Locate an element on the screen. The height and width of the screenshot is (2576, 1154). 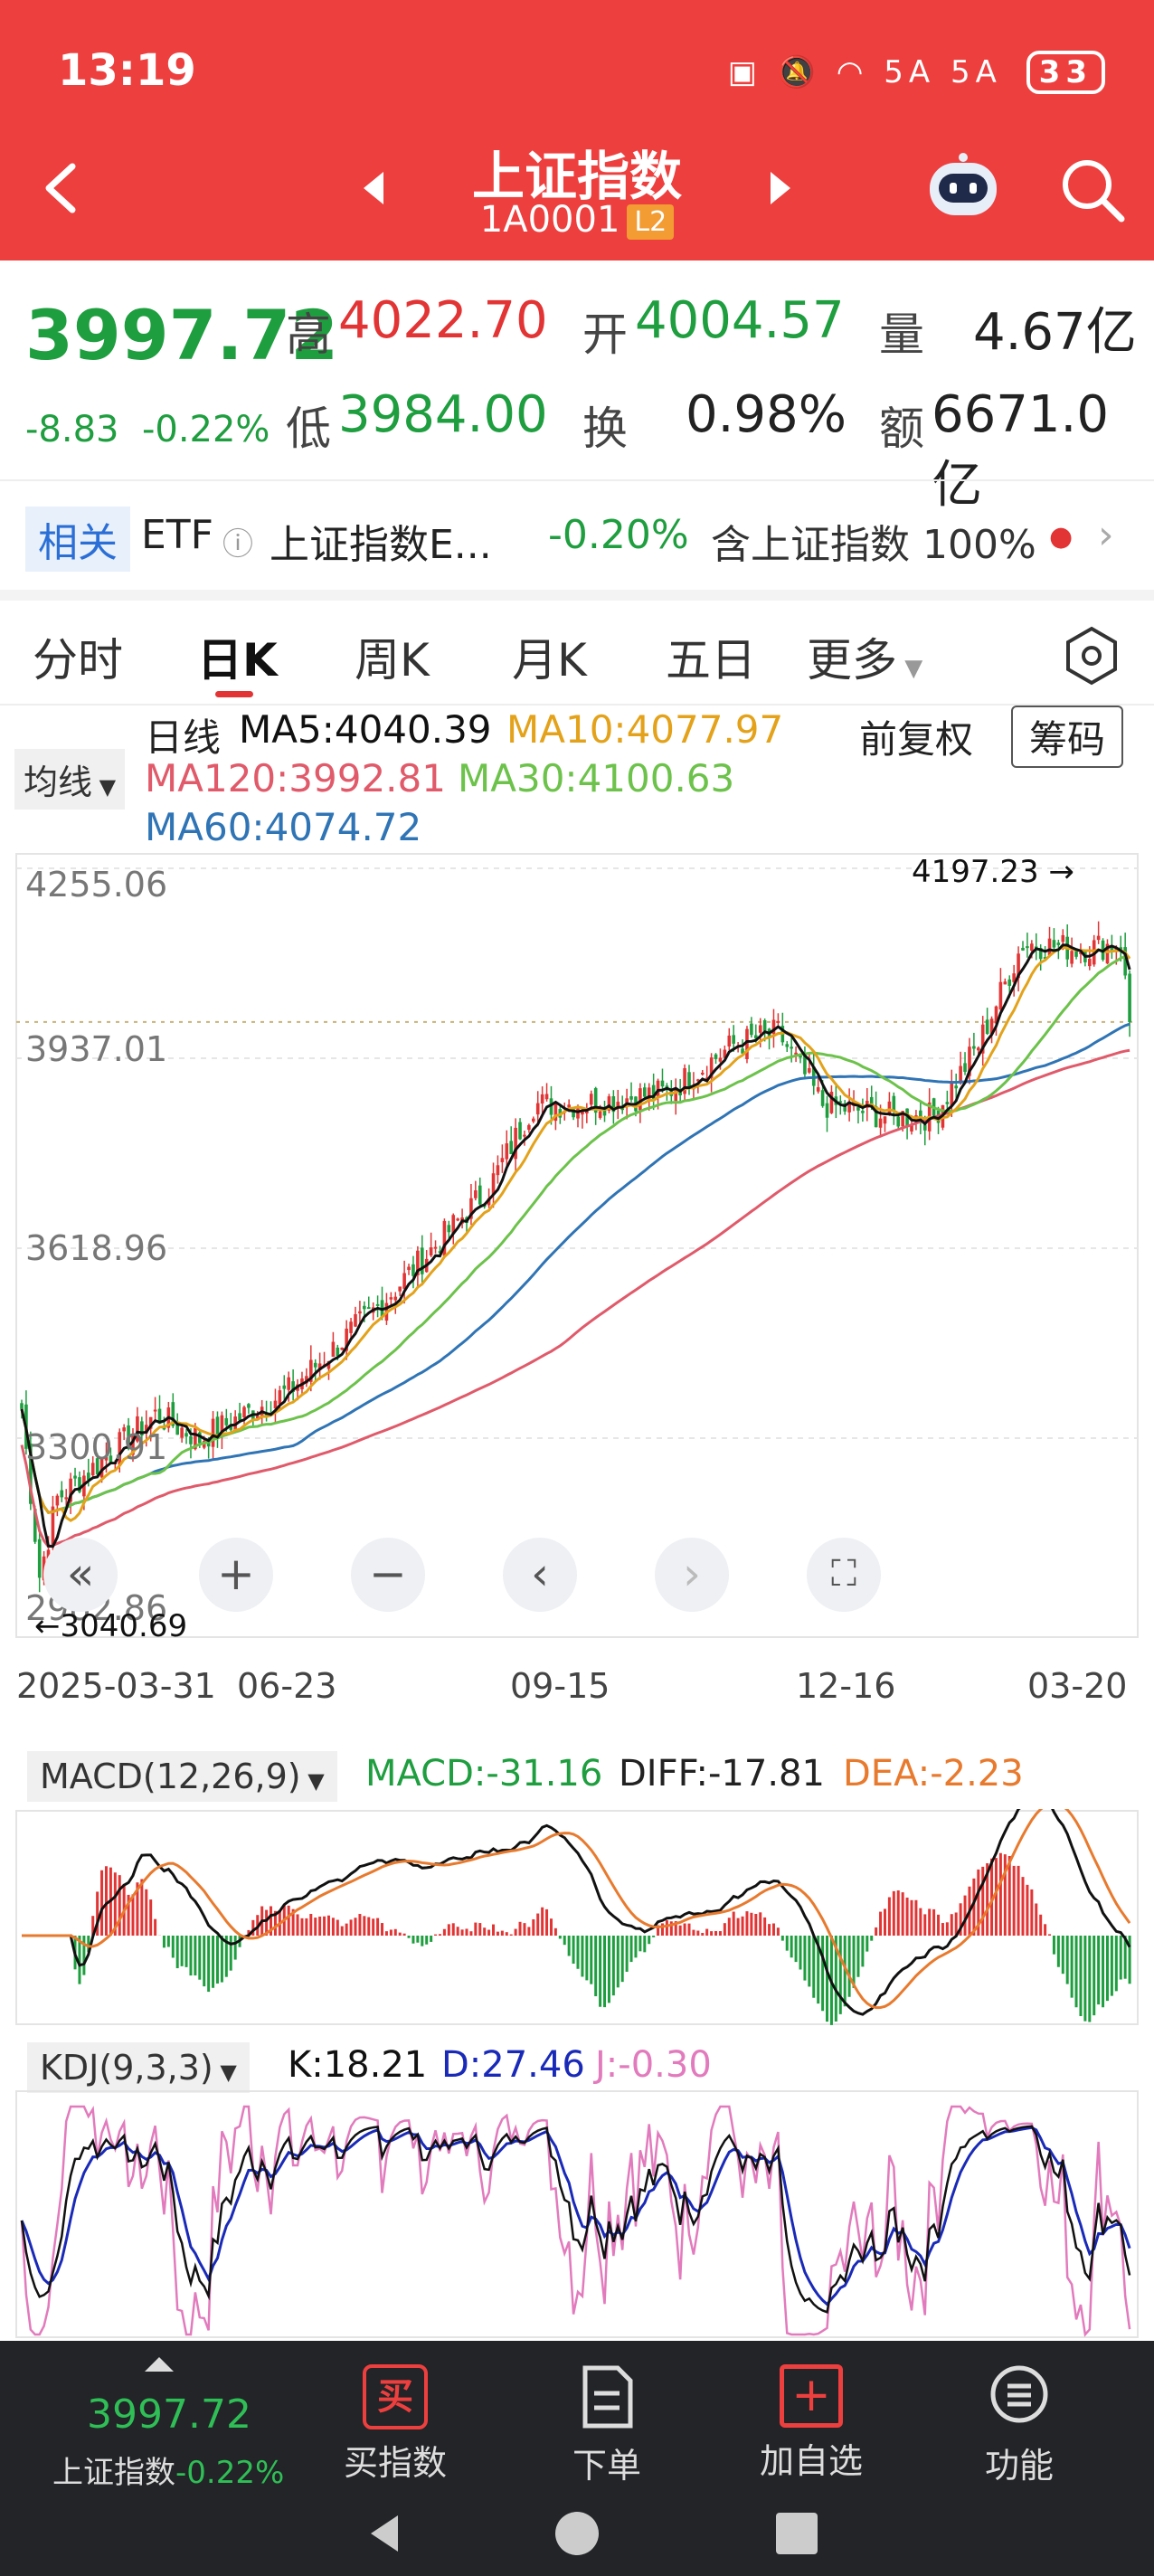
zoom-in-button: + is located at coordinates (236, 1575).